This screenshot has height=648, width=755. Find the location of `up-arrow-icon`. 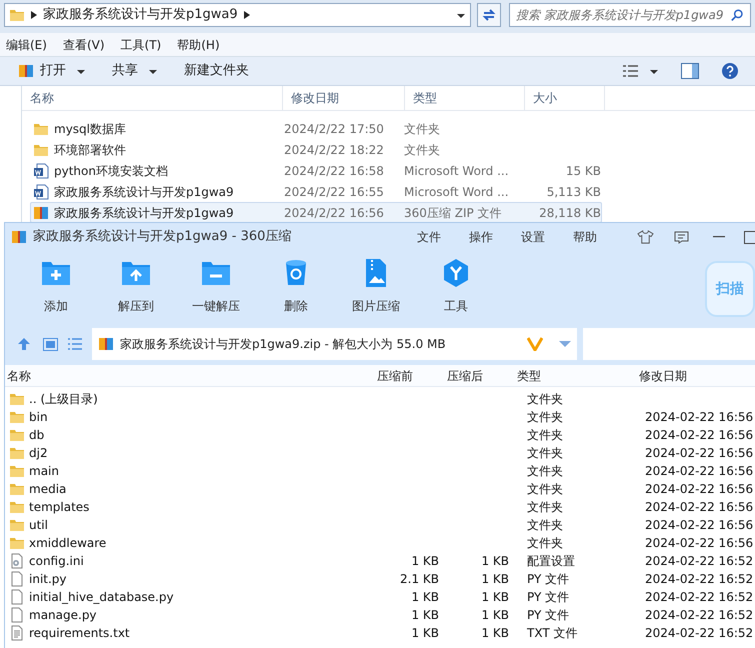

up-arrow-icon is located at coordinates (24, 344).